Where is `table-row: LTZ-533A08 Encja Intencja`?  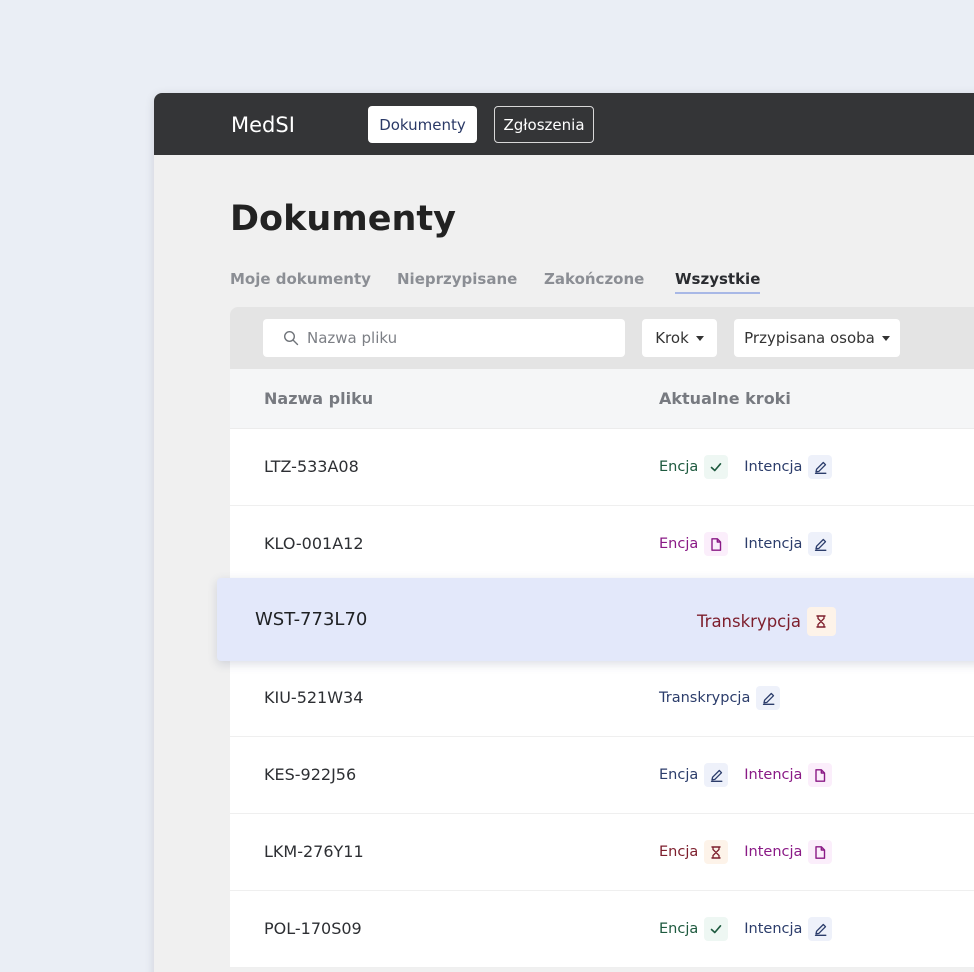 table-row: LTZ-533A08 Encja Intencja is located at coordinates (602, 467).